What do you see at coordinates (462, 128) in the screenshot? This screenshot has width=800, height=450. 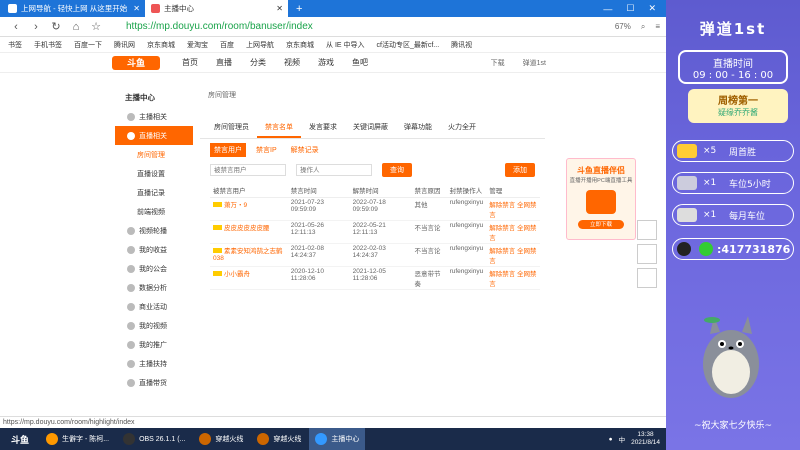 I see `tab-firepower: 火力全开` at bounding box center [462, 128].